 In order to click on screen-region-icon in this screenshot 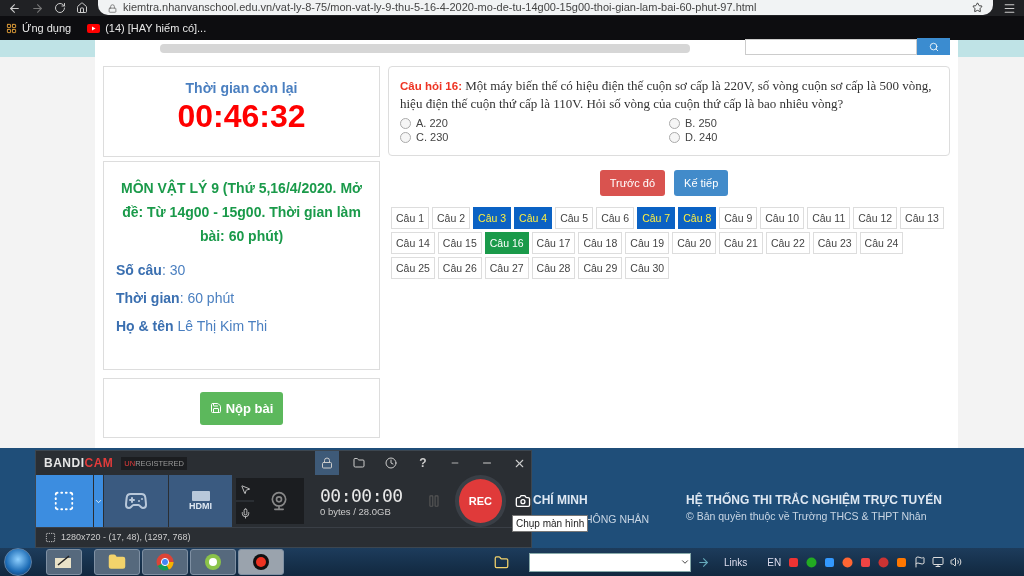, I will do `click(64, 501)`.